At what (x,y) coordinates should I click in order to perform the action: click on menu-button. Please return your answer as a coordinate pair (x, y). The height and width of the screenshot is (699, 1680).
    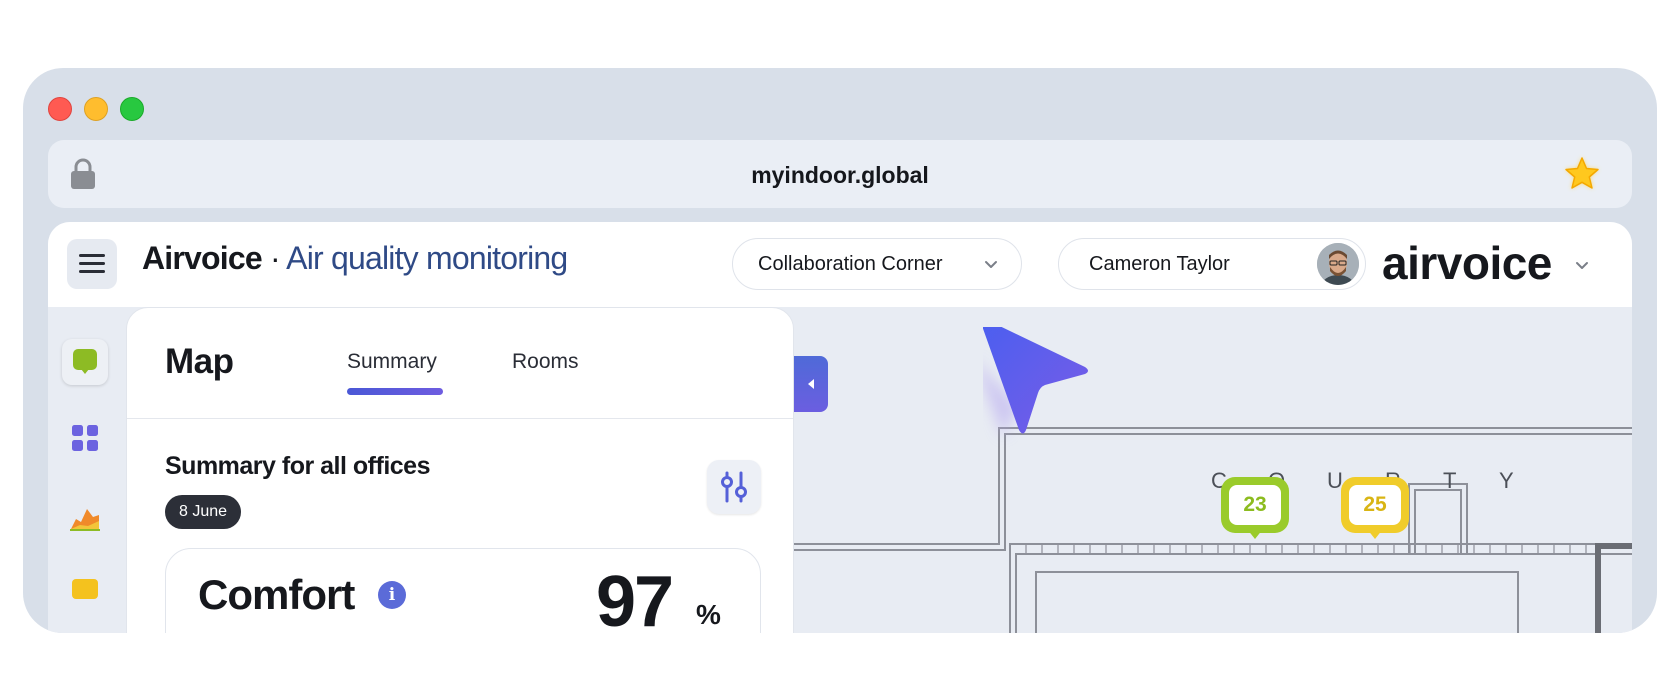
    Looking at the image, I should click on (92, 264).